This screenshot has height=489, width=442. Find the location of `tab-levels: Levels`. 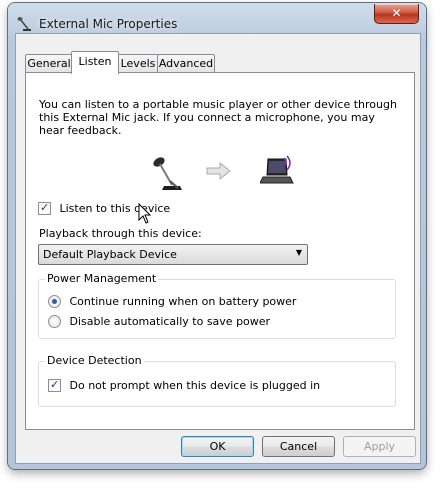

tab-levels: Levels is located at coordinates (138, 63).